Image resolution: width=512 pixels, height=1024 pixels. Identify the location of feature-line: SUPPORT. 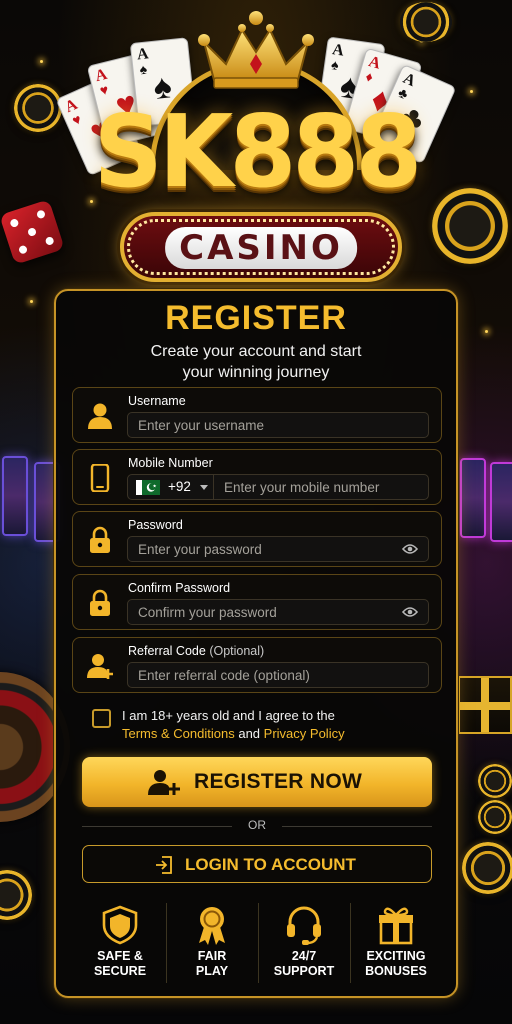
(304, 971).